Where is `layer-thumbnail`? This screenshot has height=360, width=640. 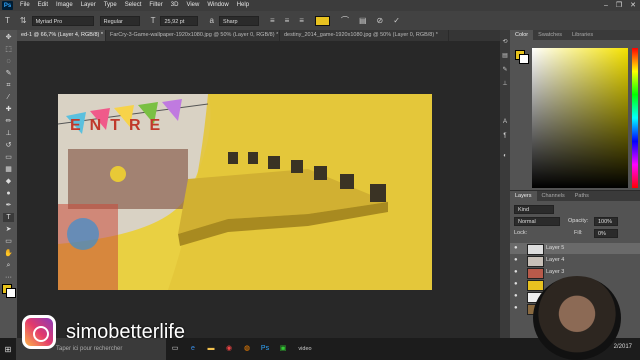 layer-thumbnail is located at coordinates (535, 261).